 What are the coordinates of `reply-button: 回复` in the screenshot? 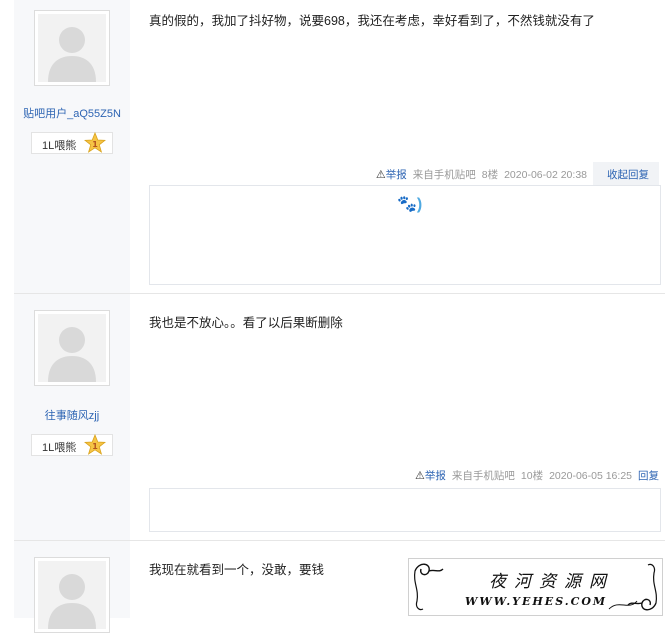 It's located at (648, 476).